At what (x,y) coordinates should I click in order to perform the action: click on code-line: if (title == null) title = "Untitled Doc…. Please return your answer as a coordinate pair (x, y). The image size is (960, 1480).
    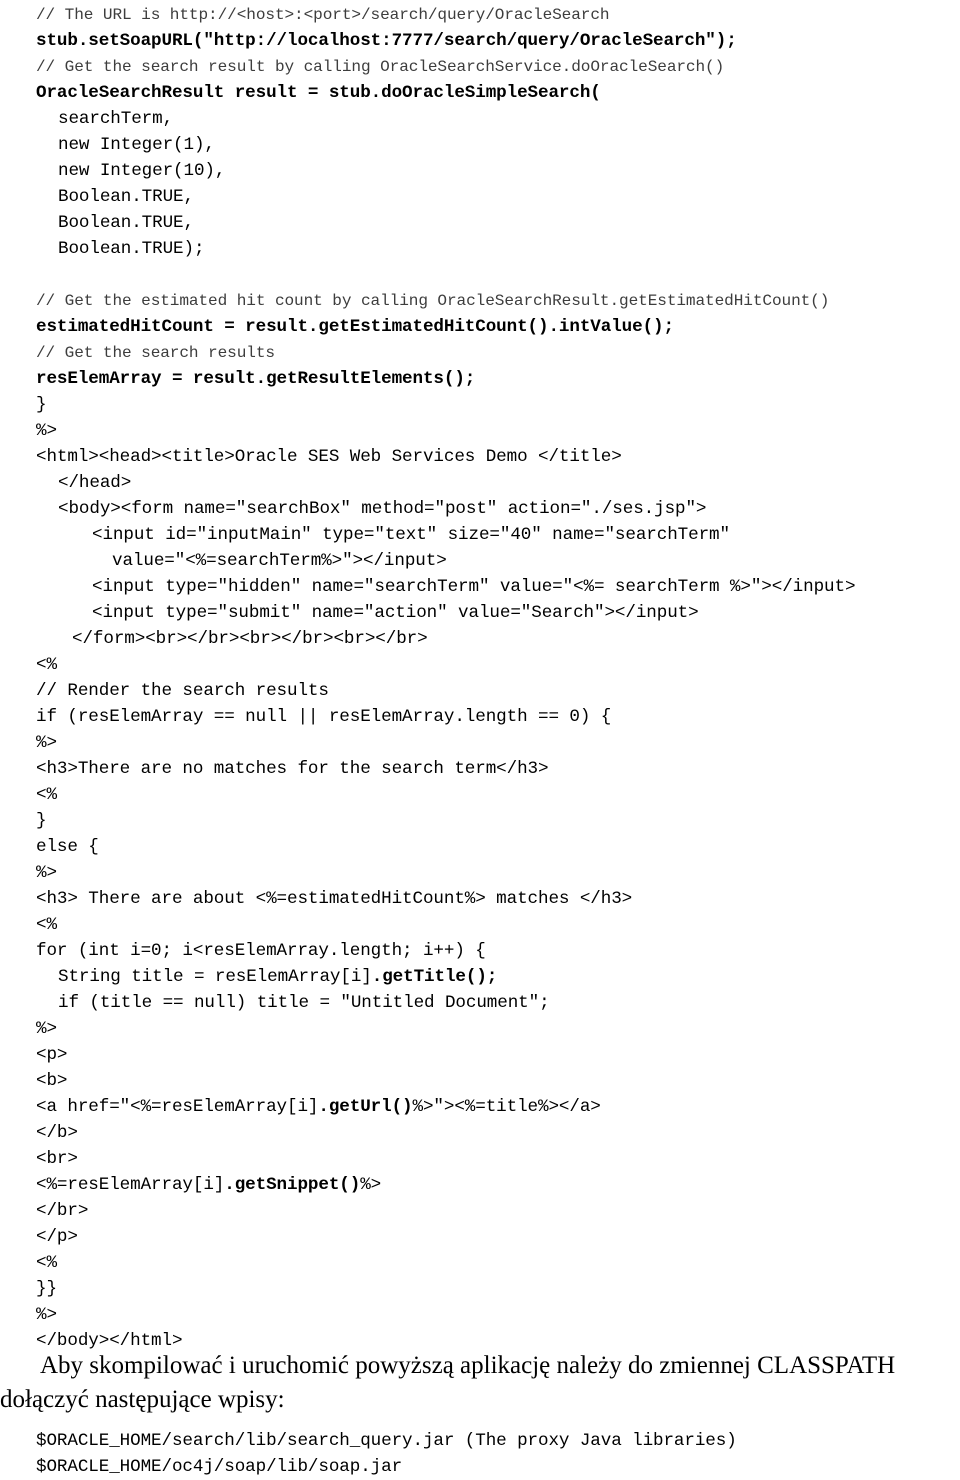
    Looking at the image, I should click on (304, 1003).